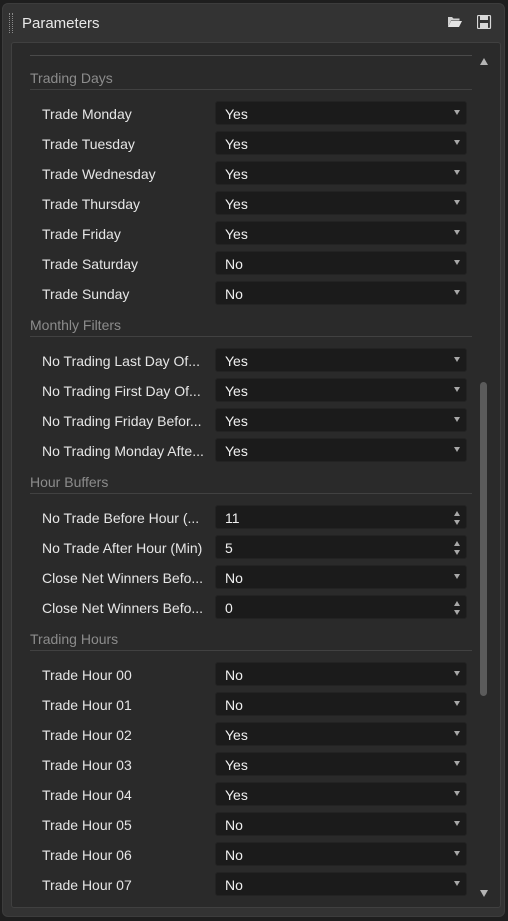 Image resolution: width=508 pixels, height=921 pixels. I want to click on save-icon, so click(485, 22).